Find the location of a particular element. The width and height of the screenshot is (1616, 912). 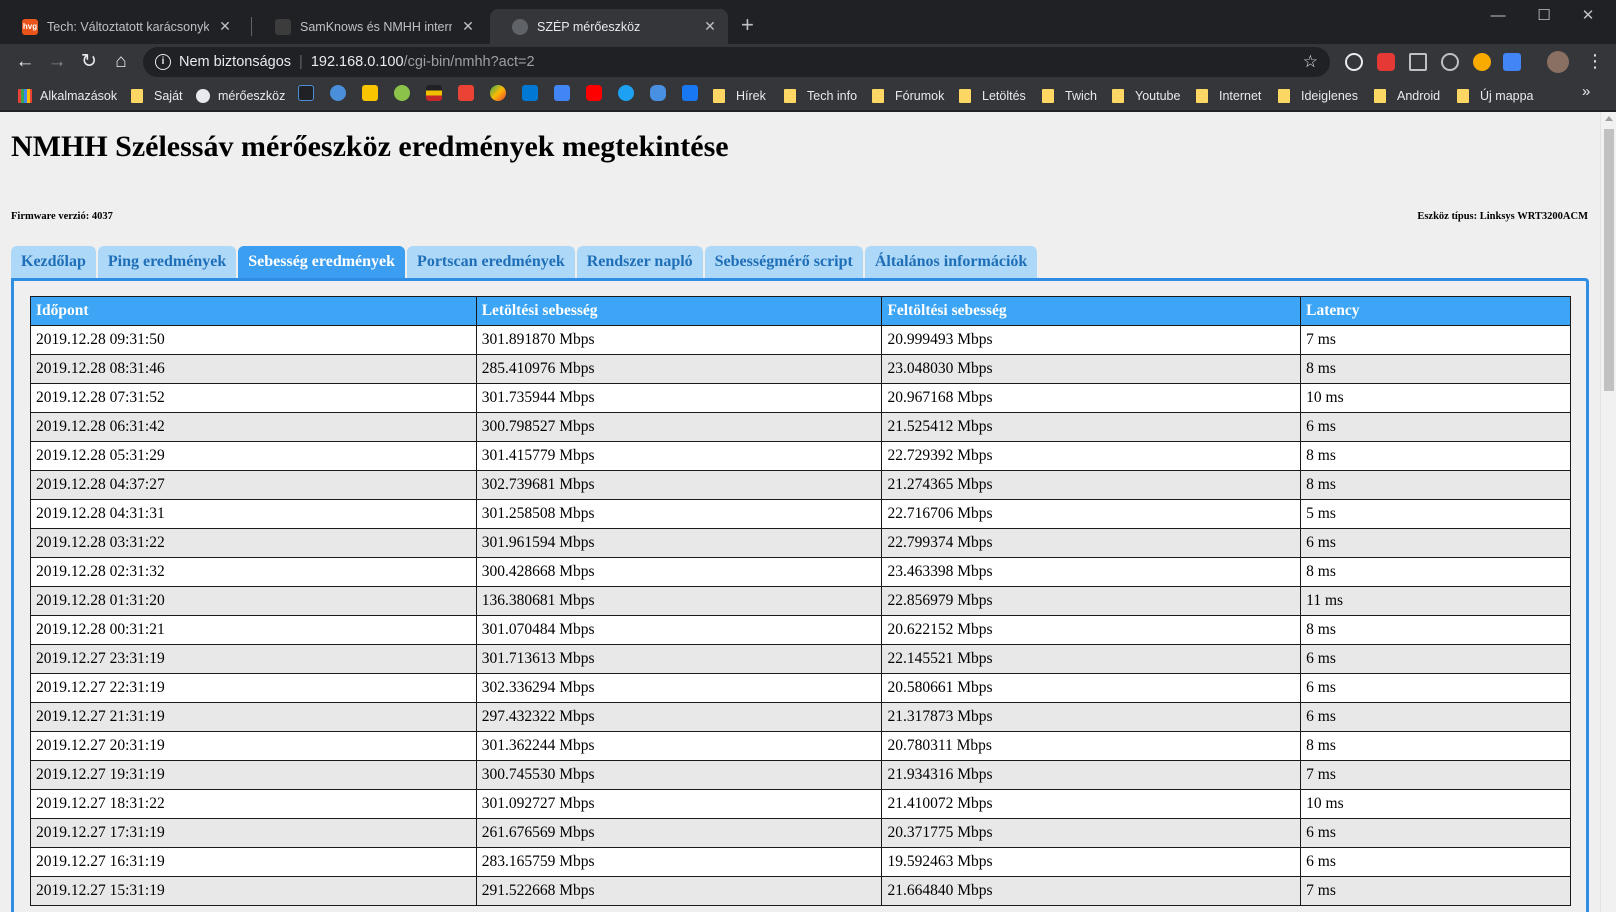

gold-bookmark-icon is located at coordinates (370, 93).